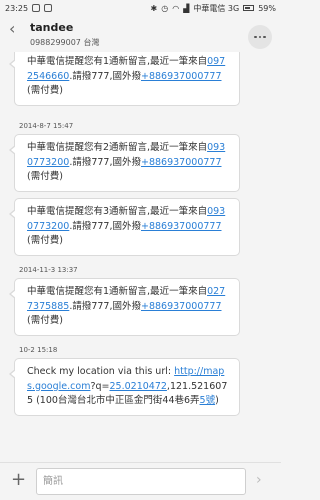 Image resolution: width=320 pixels, height=500 pixels. I want to click on message-composer: + ›, so click(140, 481).